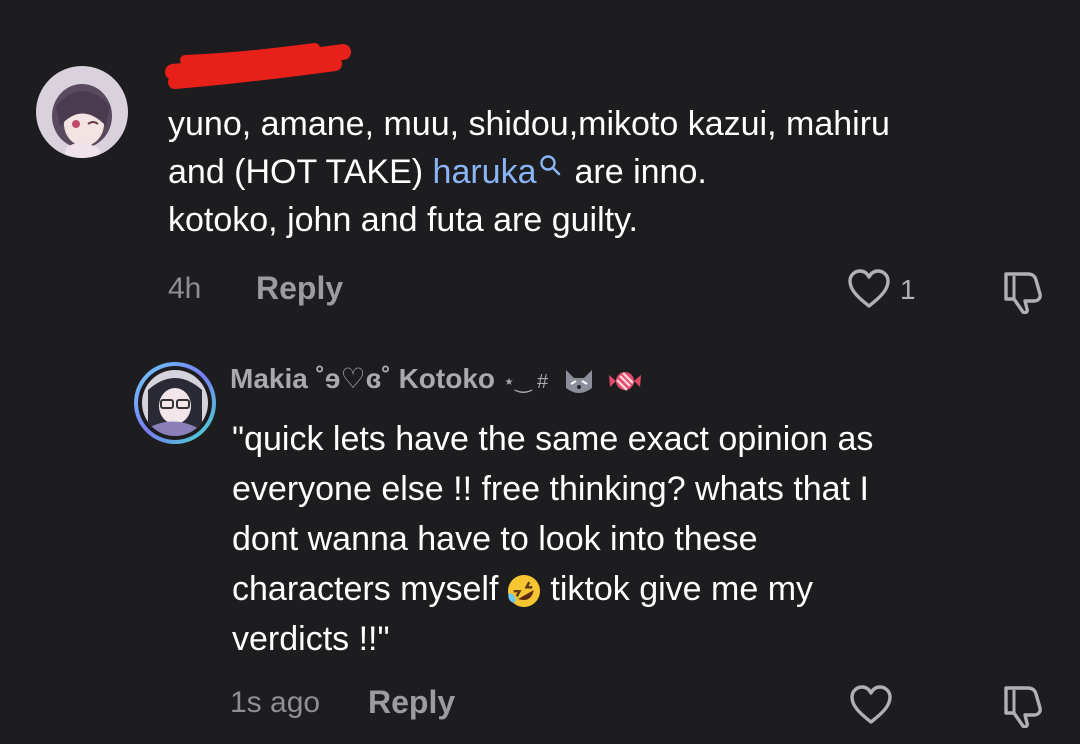 This screenshot has height=744, width=1080. Describe the element at coordinates (908, 289) in the screenshot. I see `like-count: 1` at that location.